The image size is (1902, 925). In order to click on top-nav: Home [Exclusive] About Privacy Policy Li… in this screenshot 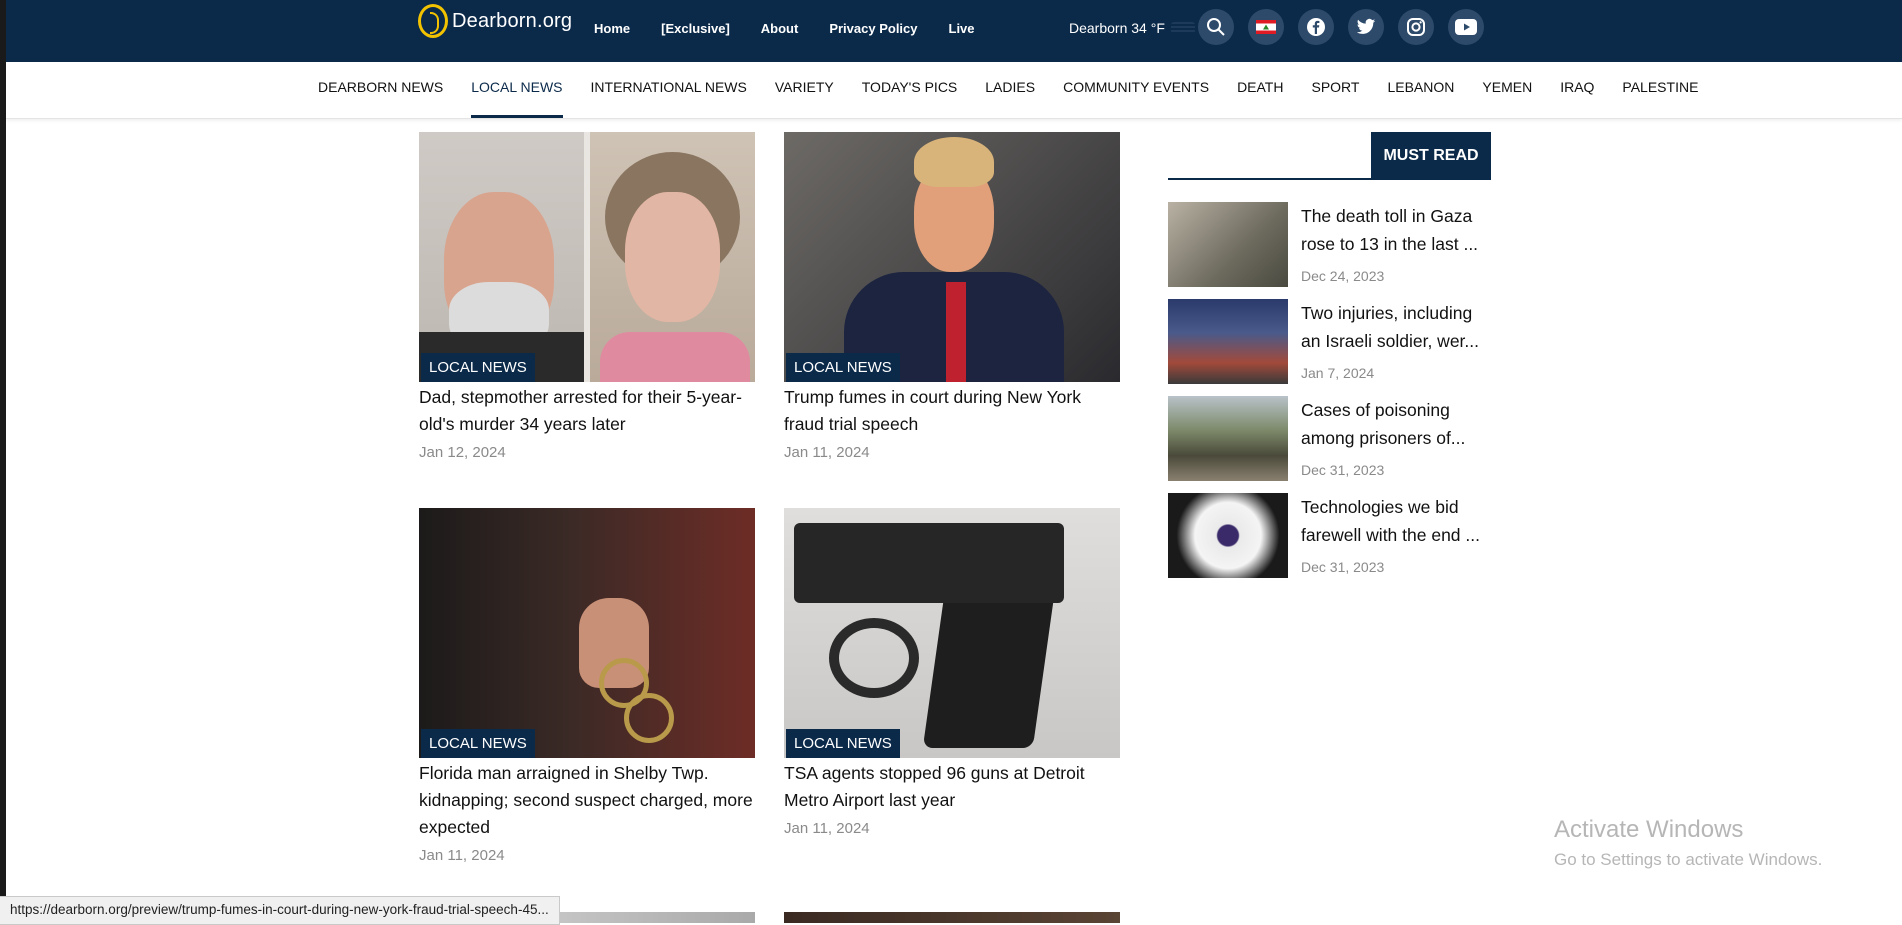, I will do `click(784, 28)`.